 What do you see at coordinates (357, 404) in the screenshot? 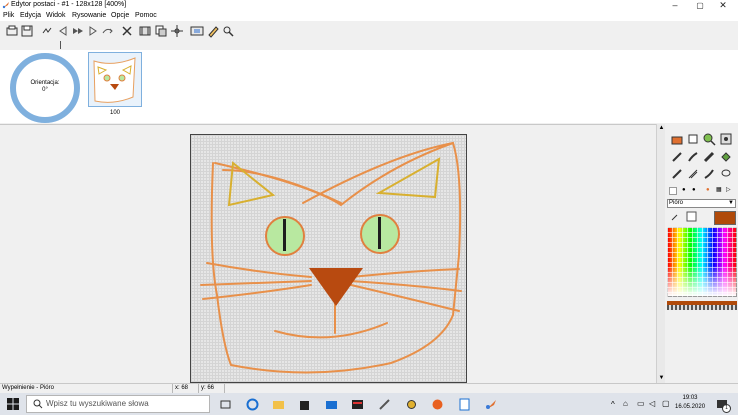
I see `terminal-icon` at bounding box center [357, 404].